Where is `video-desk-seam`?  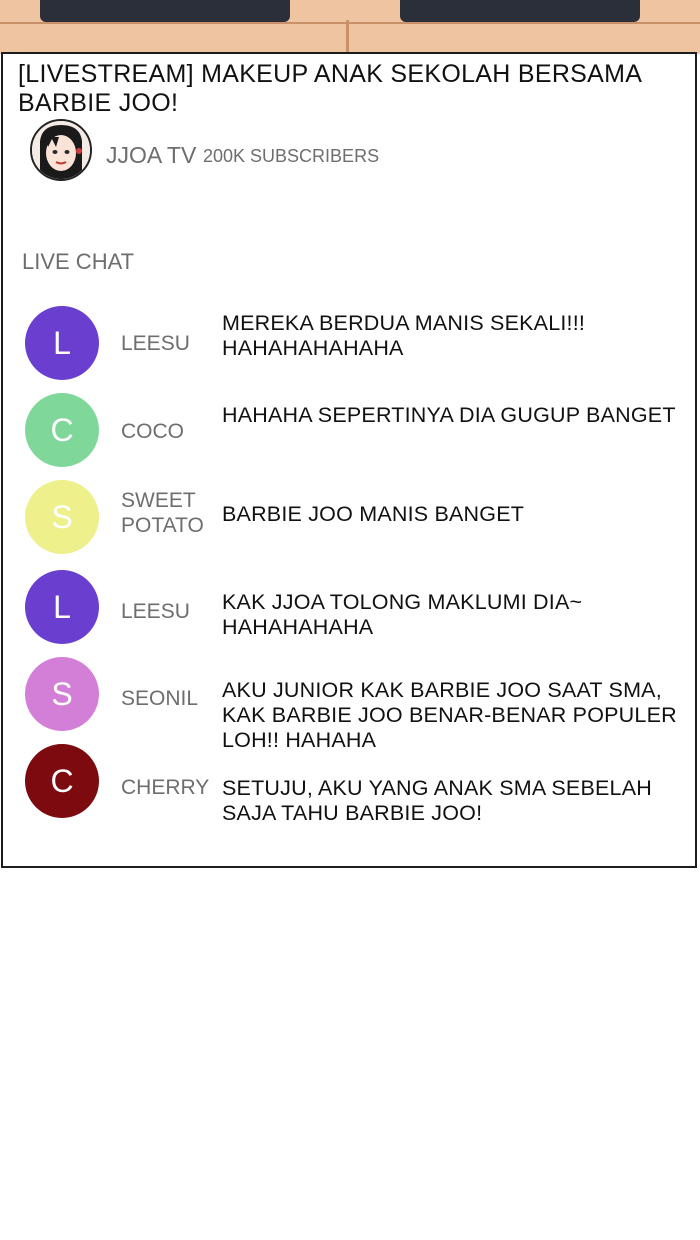 video-desk-seam is located at coordinates (347, 37).